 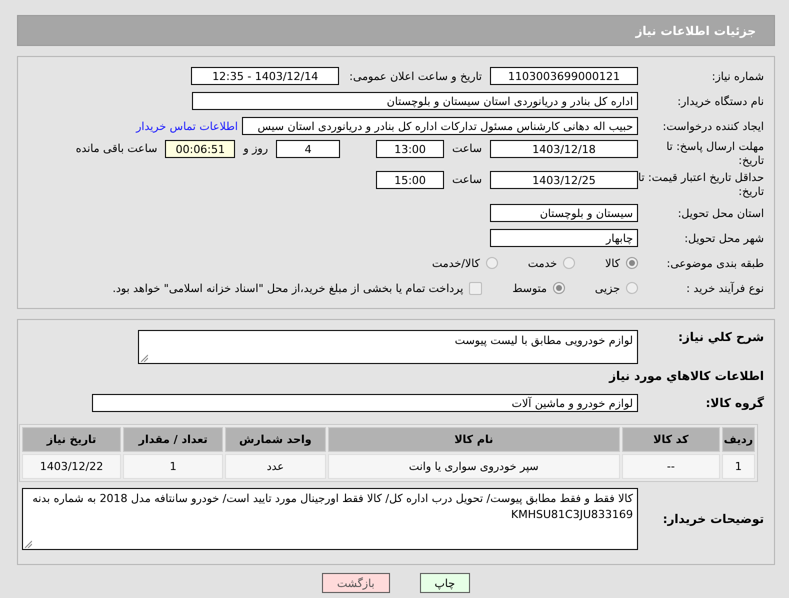 I want to click on radio-label: متوسط, so click(x=529, y=288).